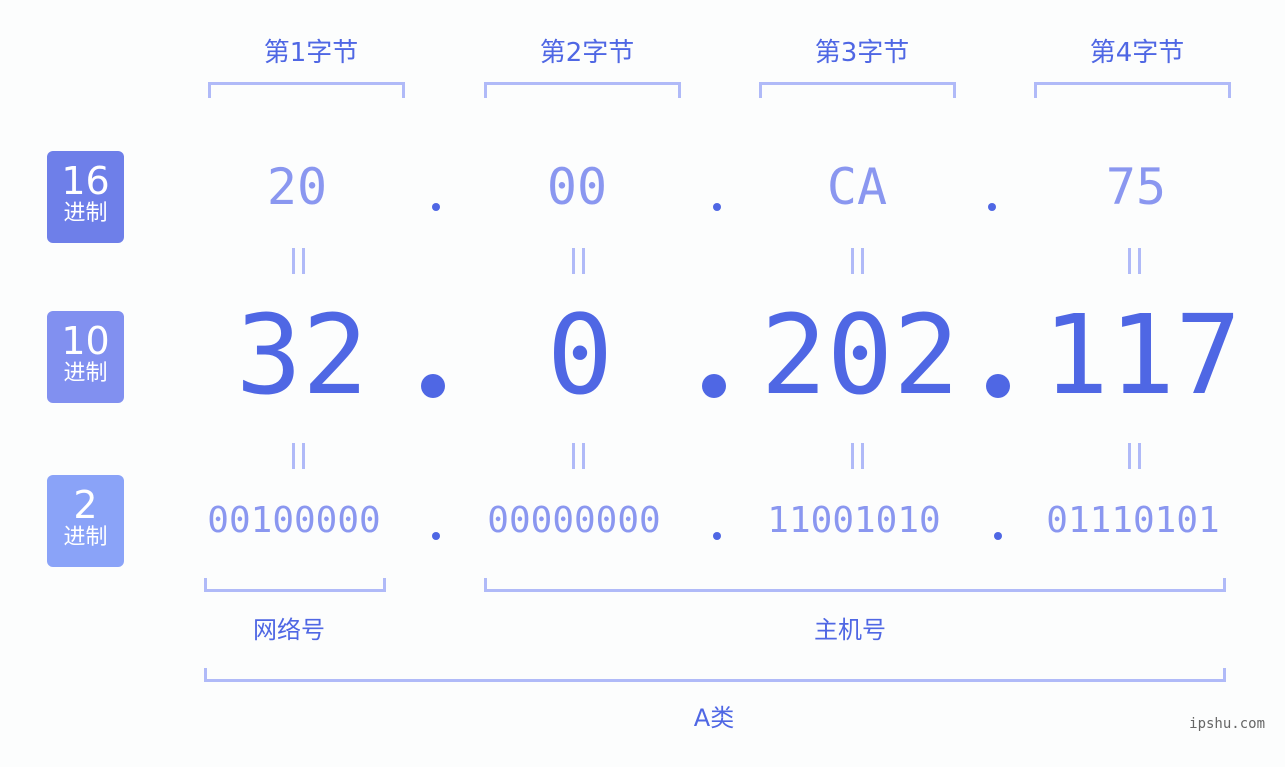  I want to click on bin-value-4: 01110101, so click(1133, 520).